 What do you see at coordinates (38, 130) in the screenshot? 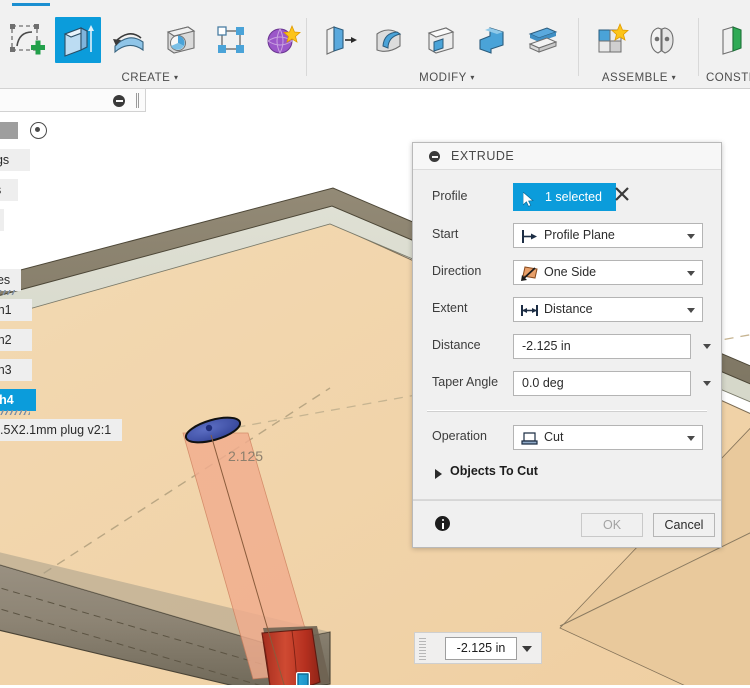
I see `visibility-icon` at bounding box center [38, 130].